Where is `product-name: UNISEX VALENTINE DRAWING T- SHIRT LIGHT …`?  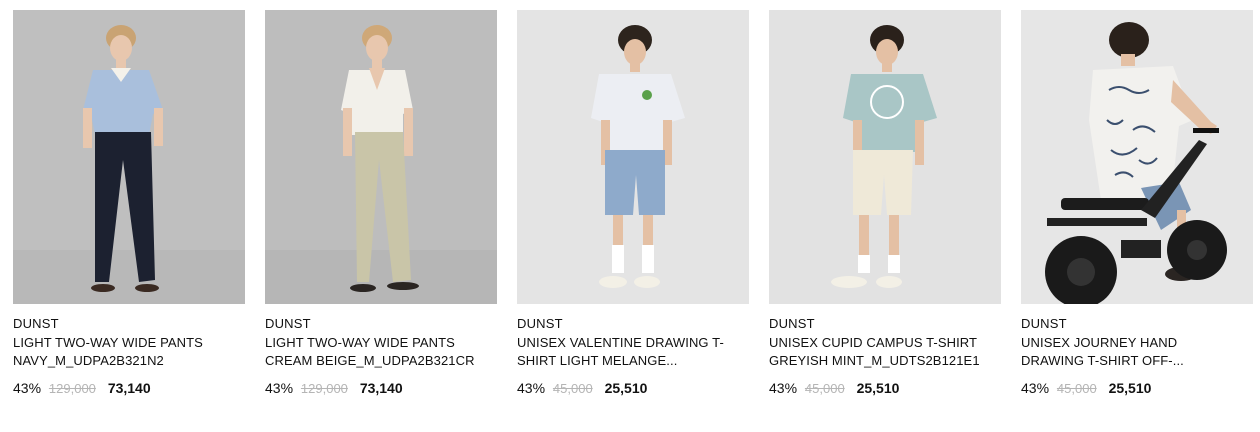
product-name: UNISEX VALENTINE DRAWING T- SHIRT LIGHT … is located at coordinates (633, 352).